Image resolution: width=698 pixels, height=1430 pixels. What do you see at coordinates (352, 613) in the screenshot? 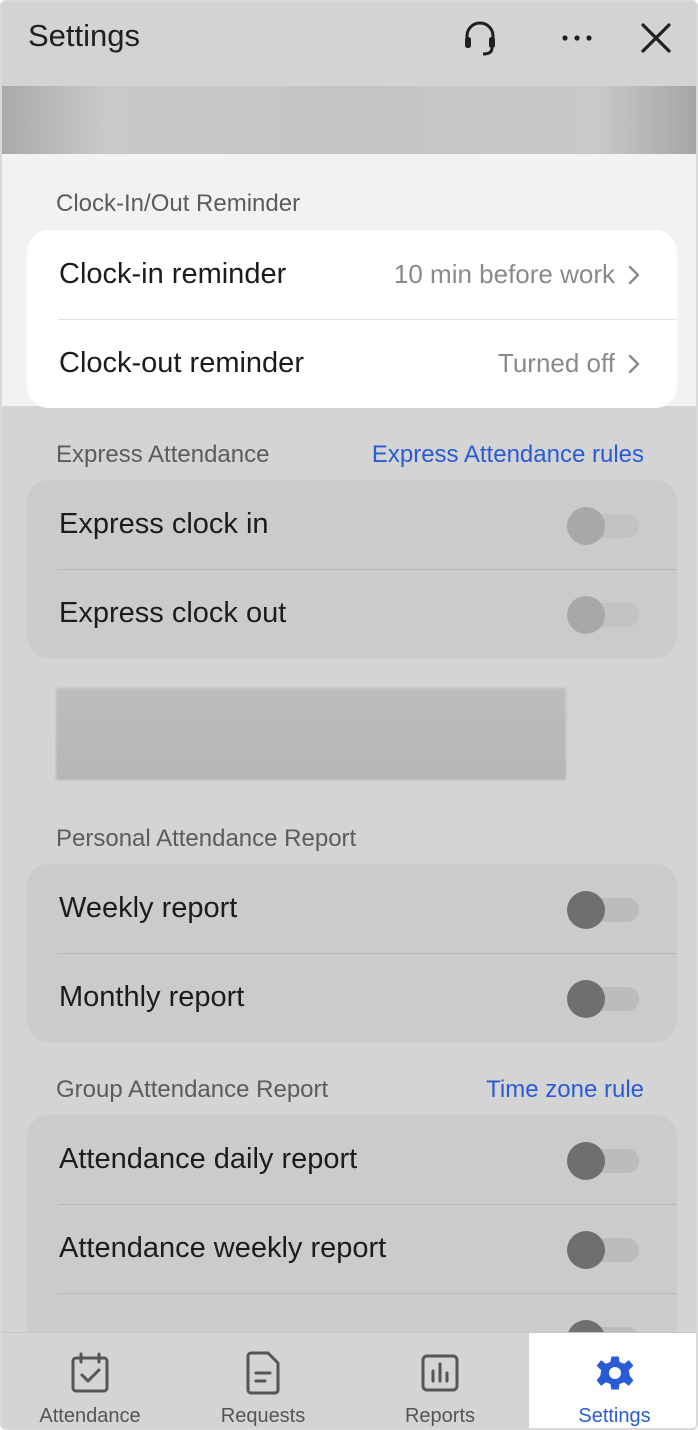
I see `express-clock-out-row: Express clock out` at bounding box center [352, 613].